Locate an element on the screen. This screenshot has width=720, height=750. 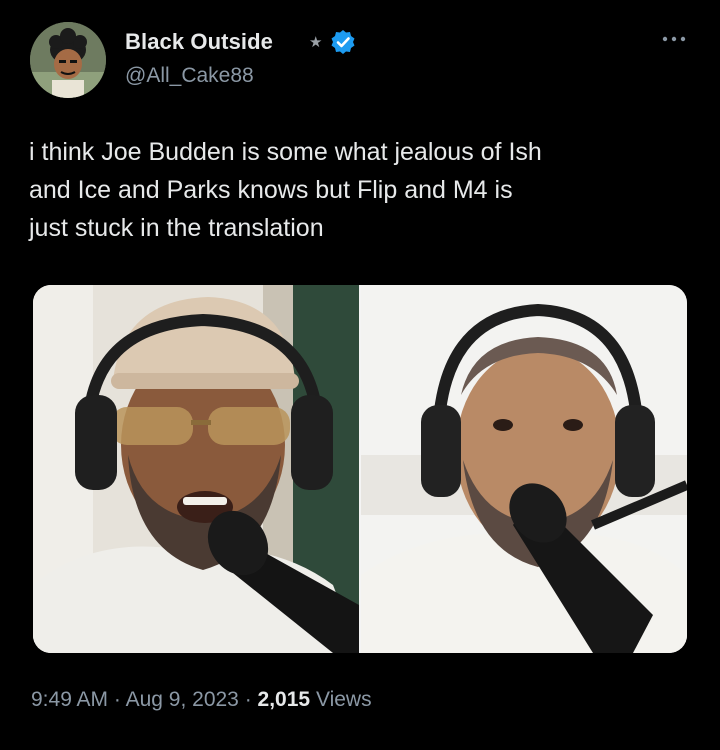
avatar is located at coordinates (68, 60).